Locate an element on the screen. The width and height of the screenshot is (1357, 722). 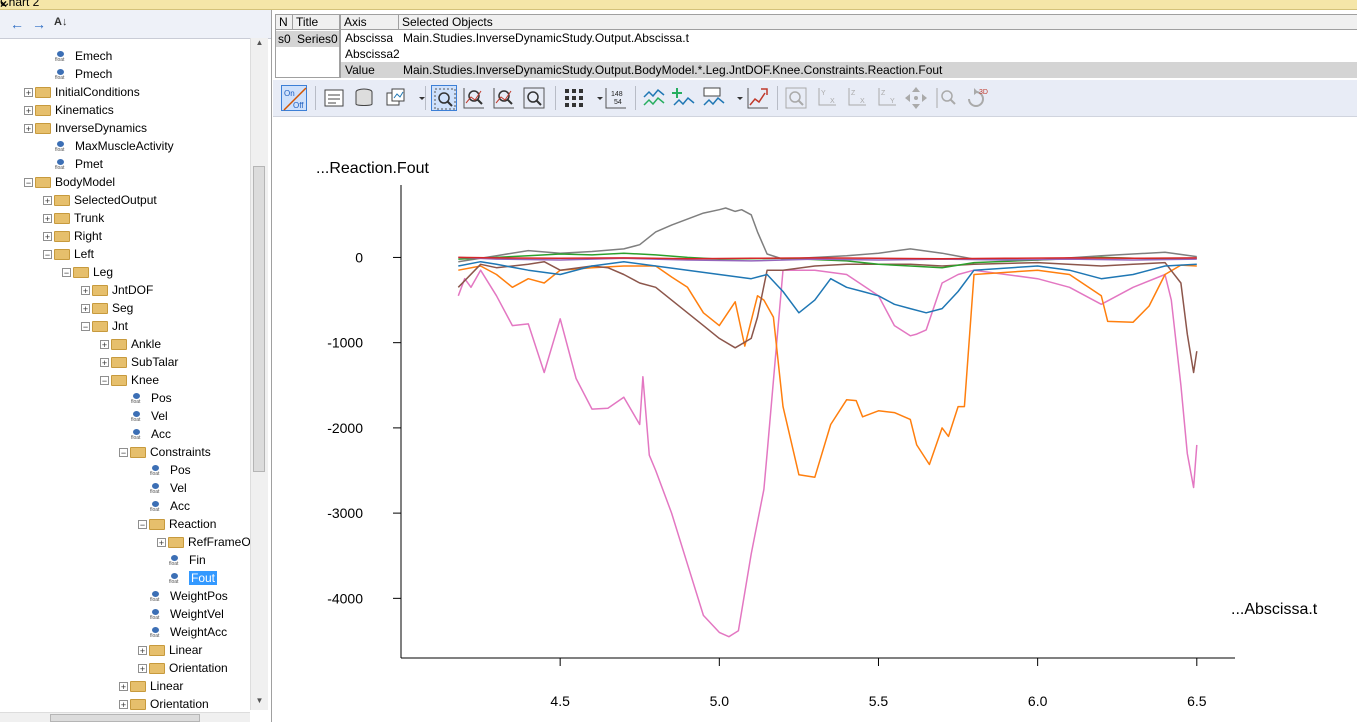
zoom-rectangle-icon is located at coordinates (444, 98).